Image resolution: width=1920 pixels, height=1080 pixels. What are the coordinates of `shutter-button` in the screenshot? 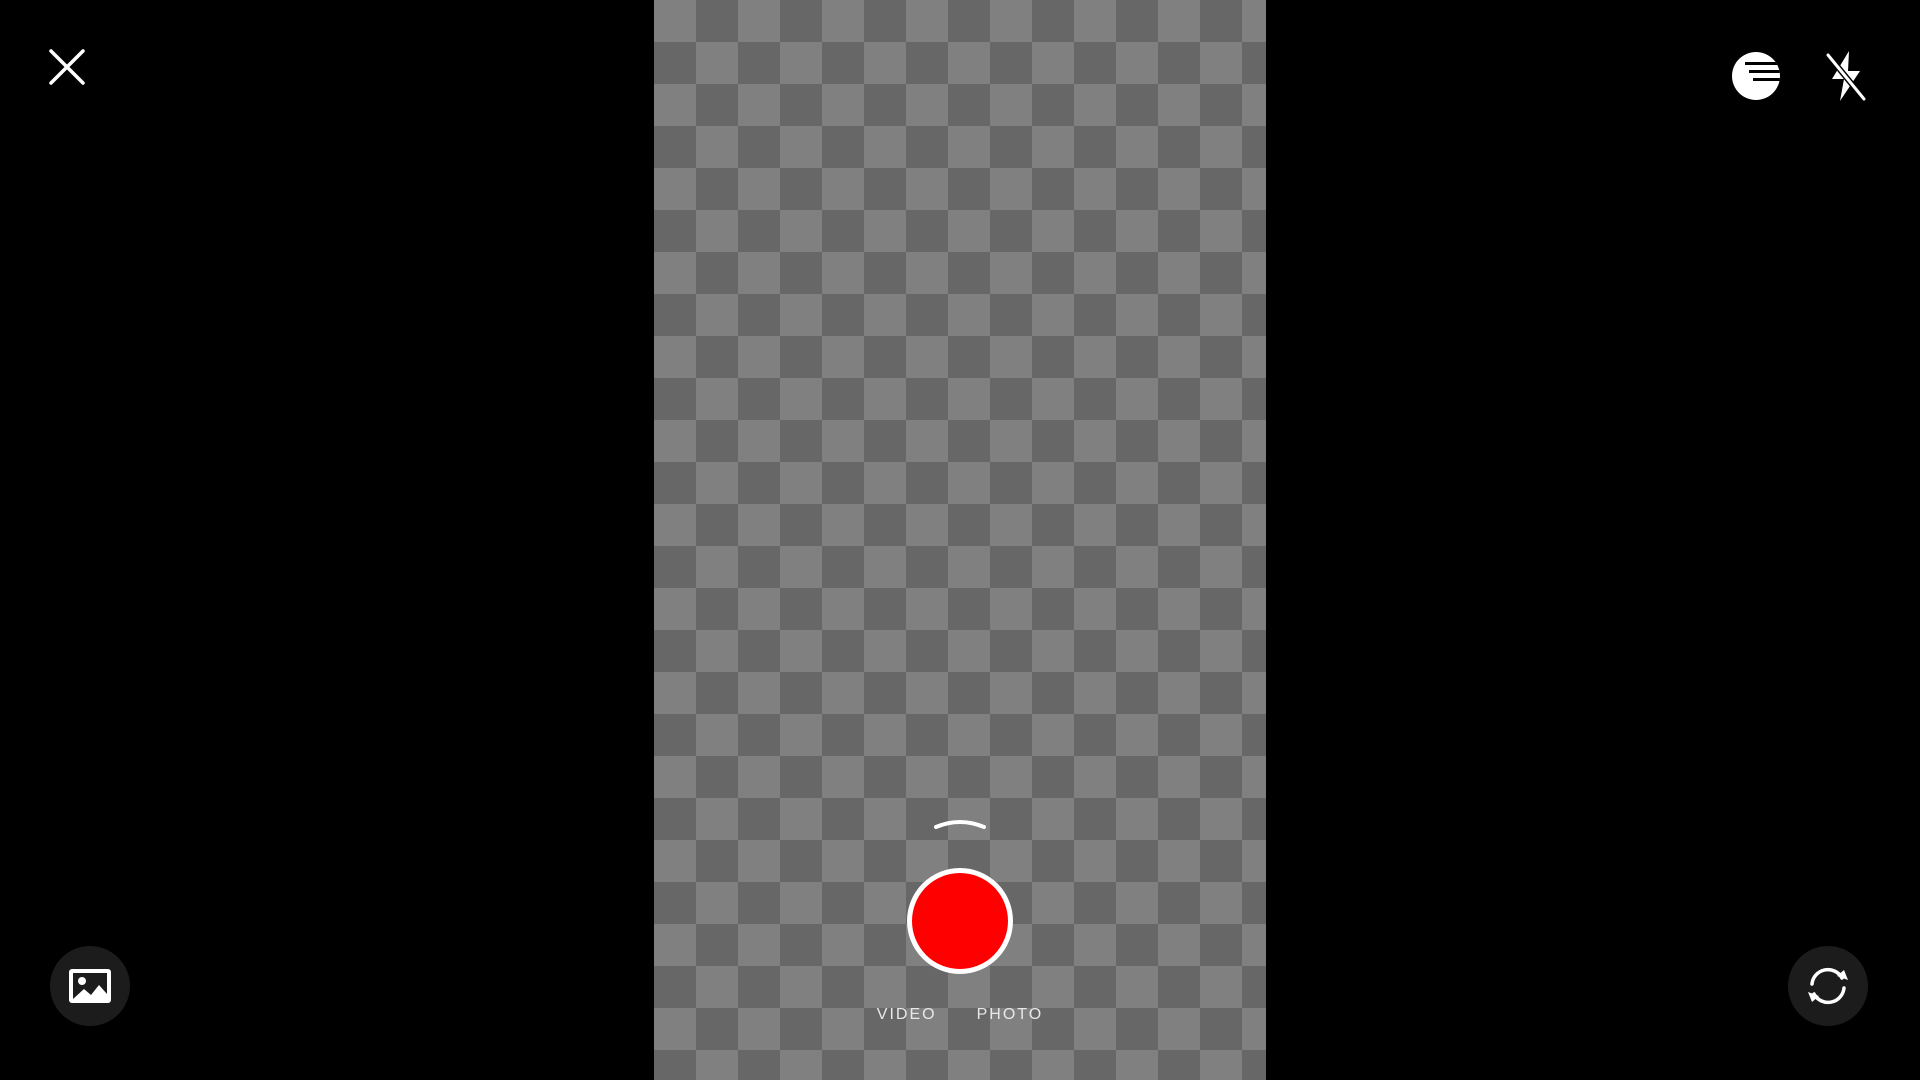 It's located at (960, 921).